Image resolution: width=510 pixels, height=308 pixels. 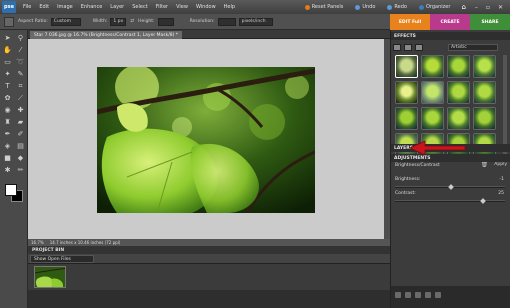 I want to click on cookie-cutter-tool-icon: ✿, so click(x=7, y=98).